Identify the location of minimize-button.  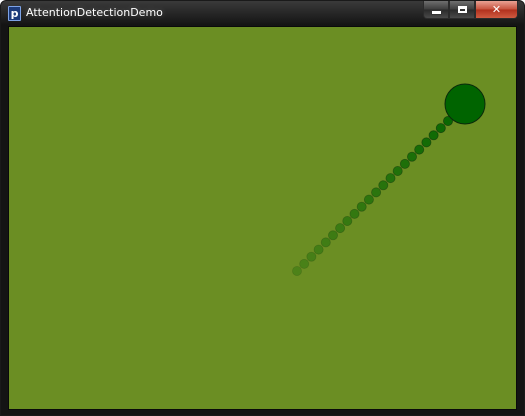
(436, 10).